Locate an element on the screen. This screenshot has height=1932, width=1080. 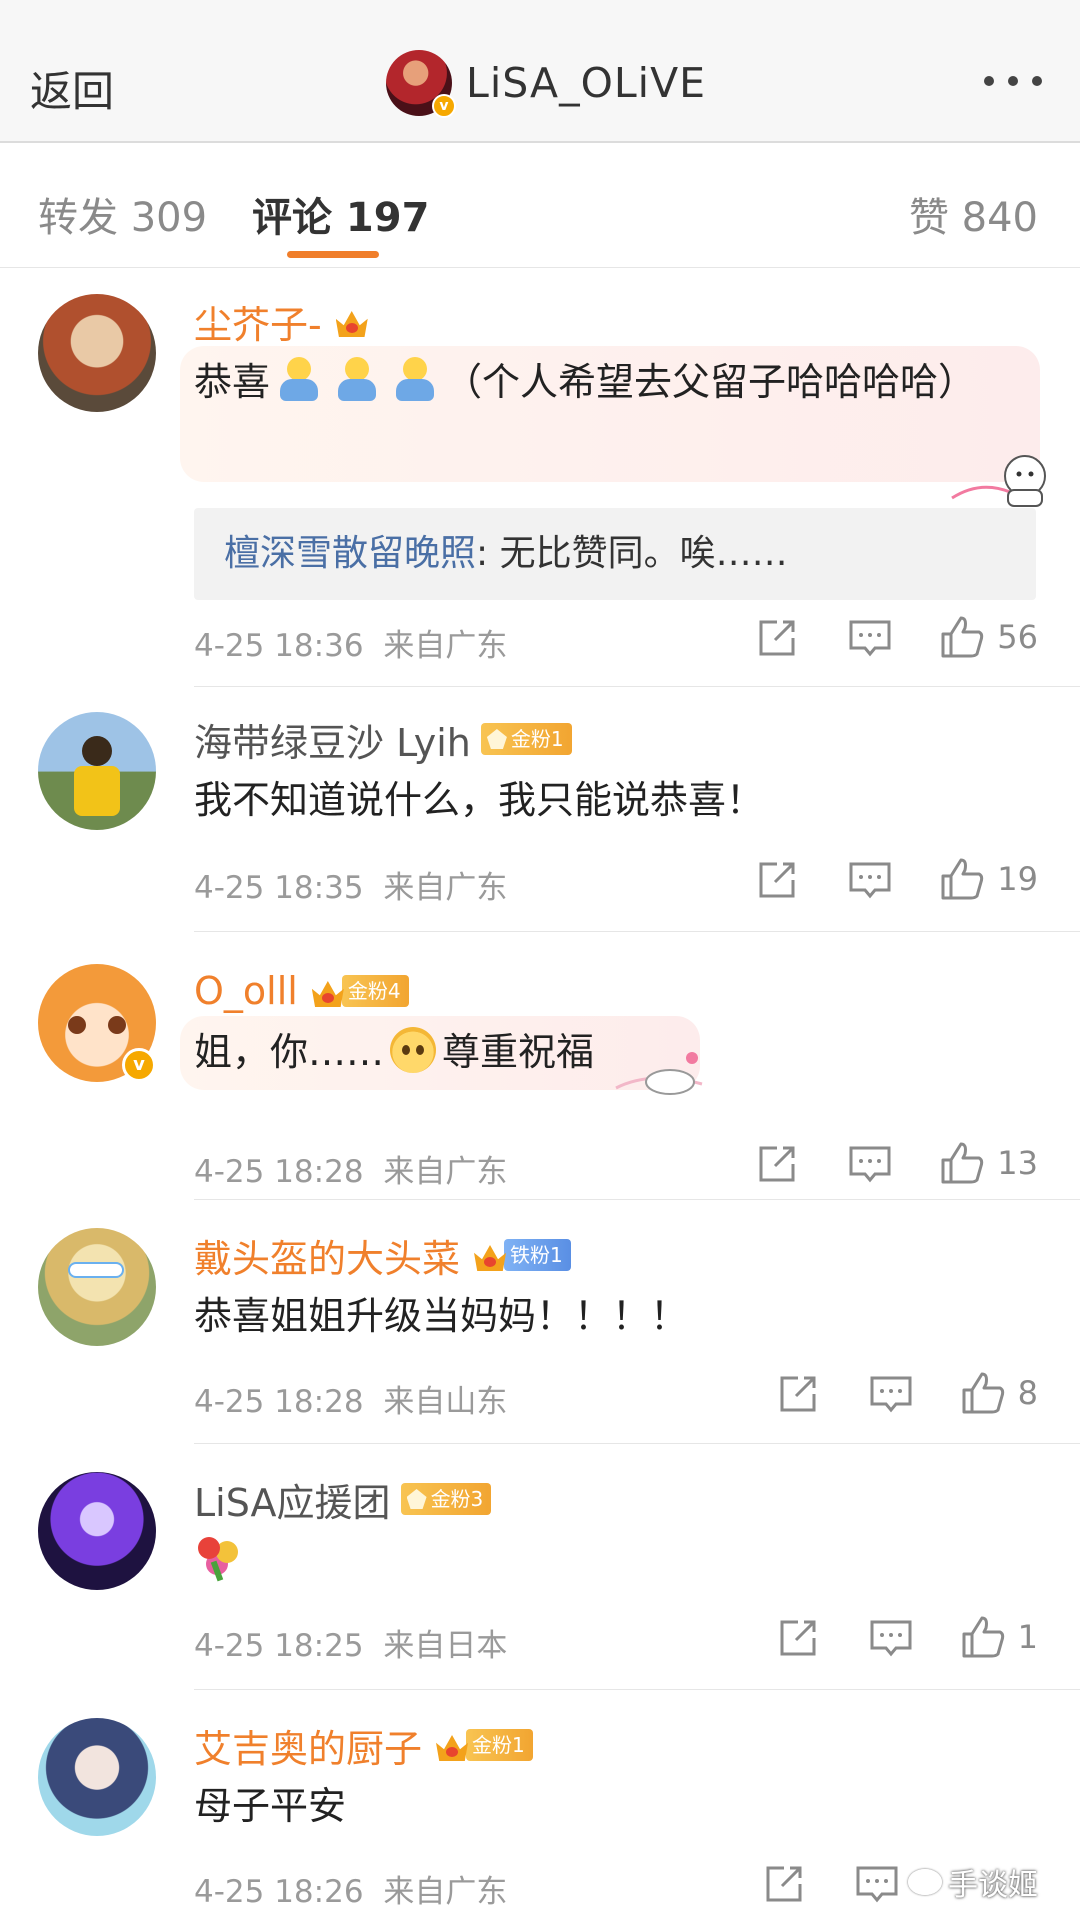
comment-text: 恭喜姐姐升级当妈妈！！！！ is located at coordinates (441, 1316).